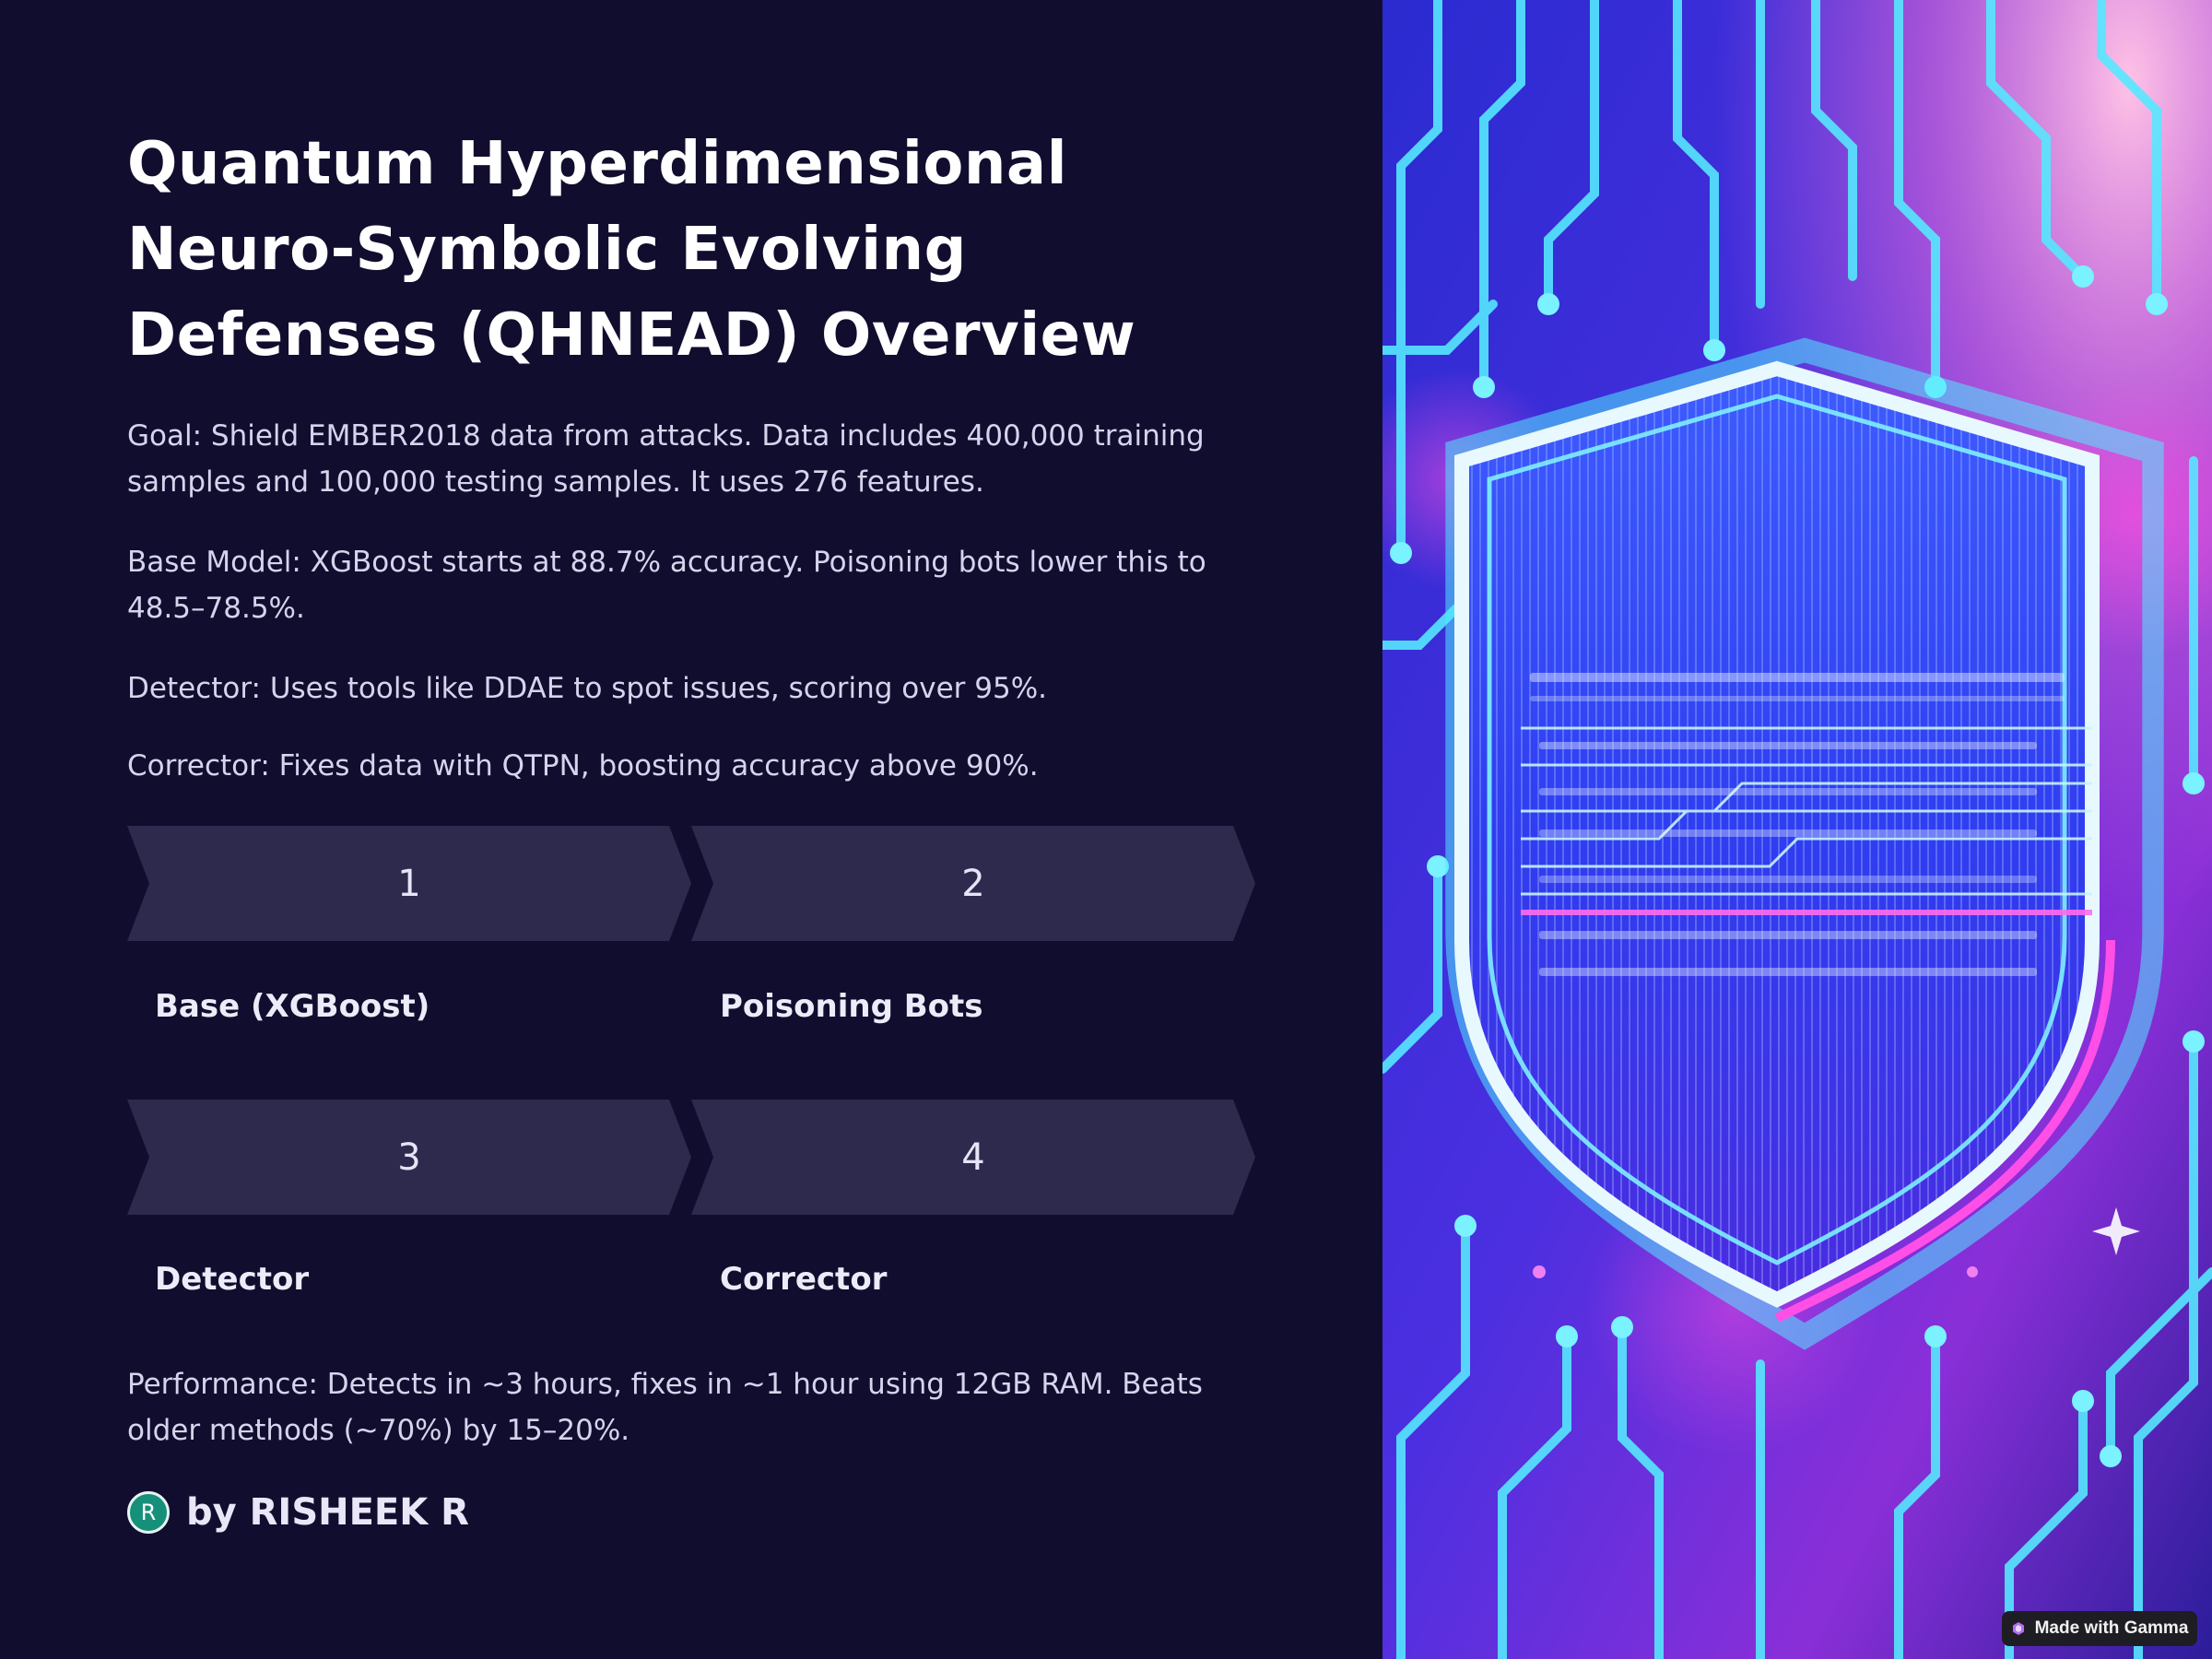  Describe the element at coordinates (2111, 1628) in the screenshot. I see `badge-label: Made with Gamma` at that location.